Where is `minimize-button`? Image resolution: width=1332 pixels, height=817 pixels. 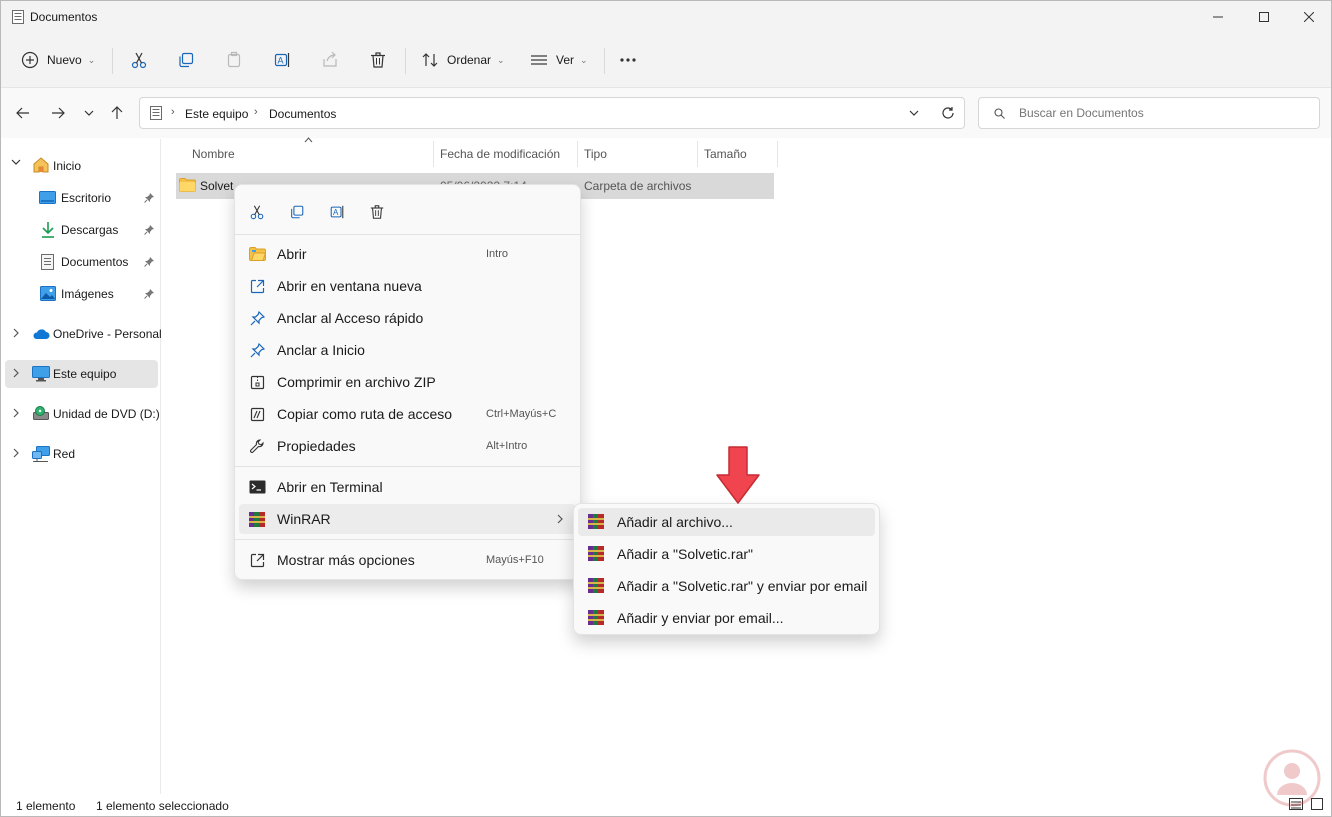 minimize-button is located at coordinates (1218, 17).